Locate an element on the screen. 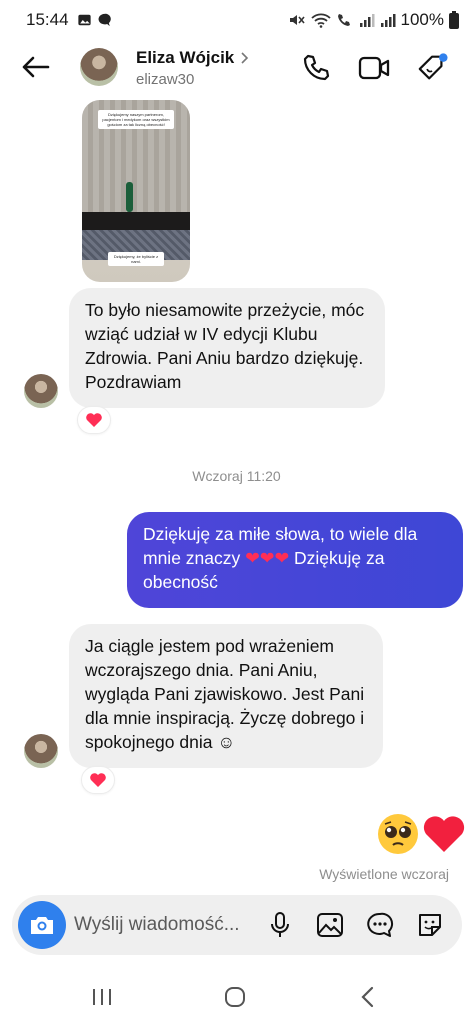 The image size is (473, 1024). contact-name-row: Eliza Wójcik is located at coordinates (193, 58).